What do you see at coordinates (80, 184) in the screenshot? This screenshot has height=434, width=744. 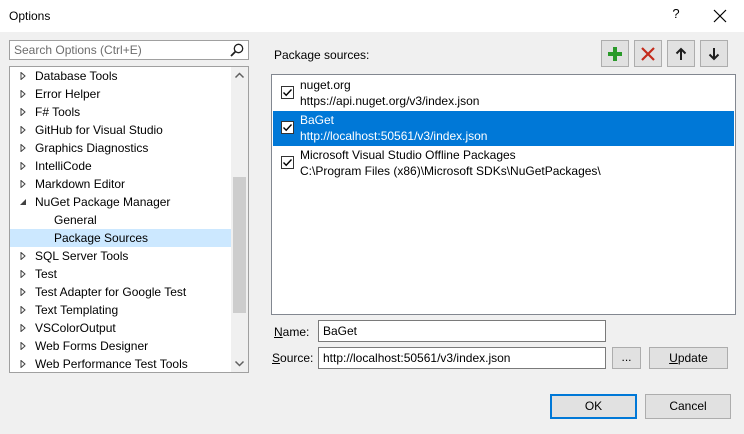 I see `tree-item-label: Markdown Editor` at bounding box center [80, 184].